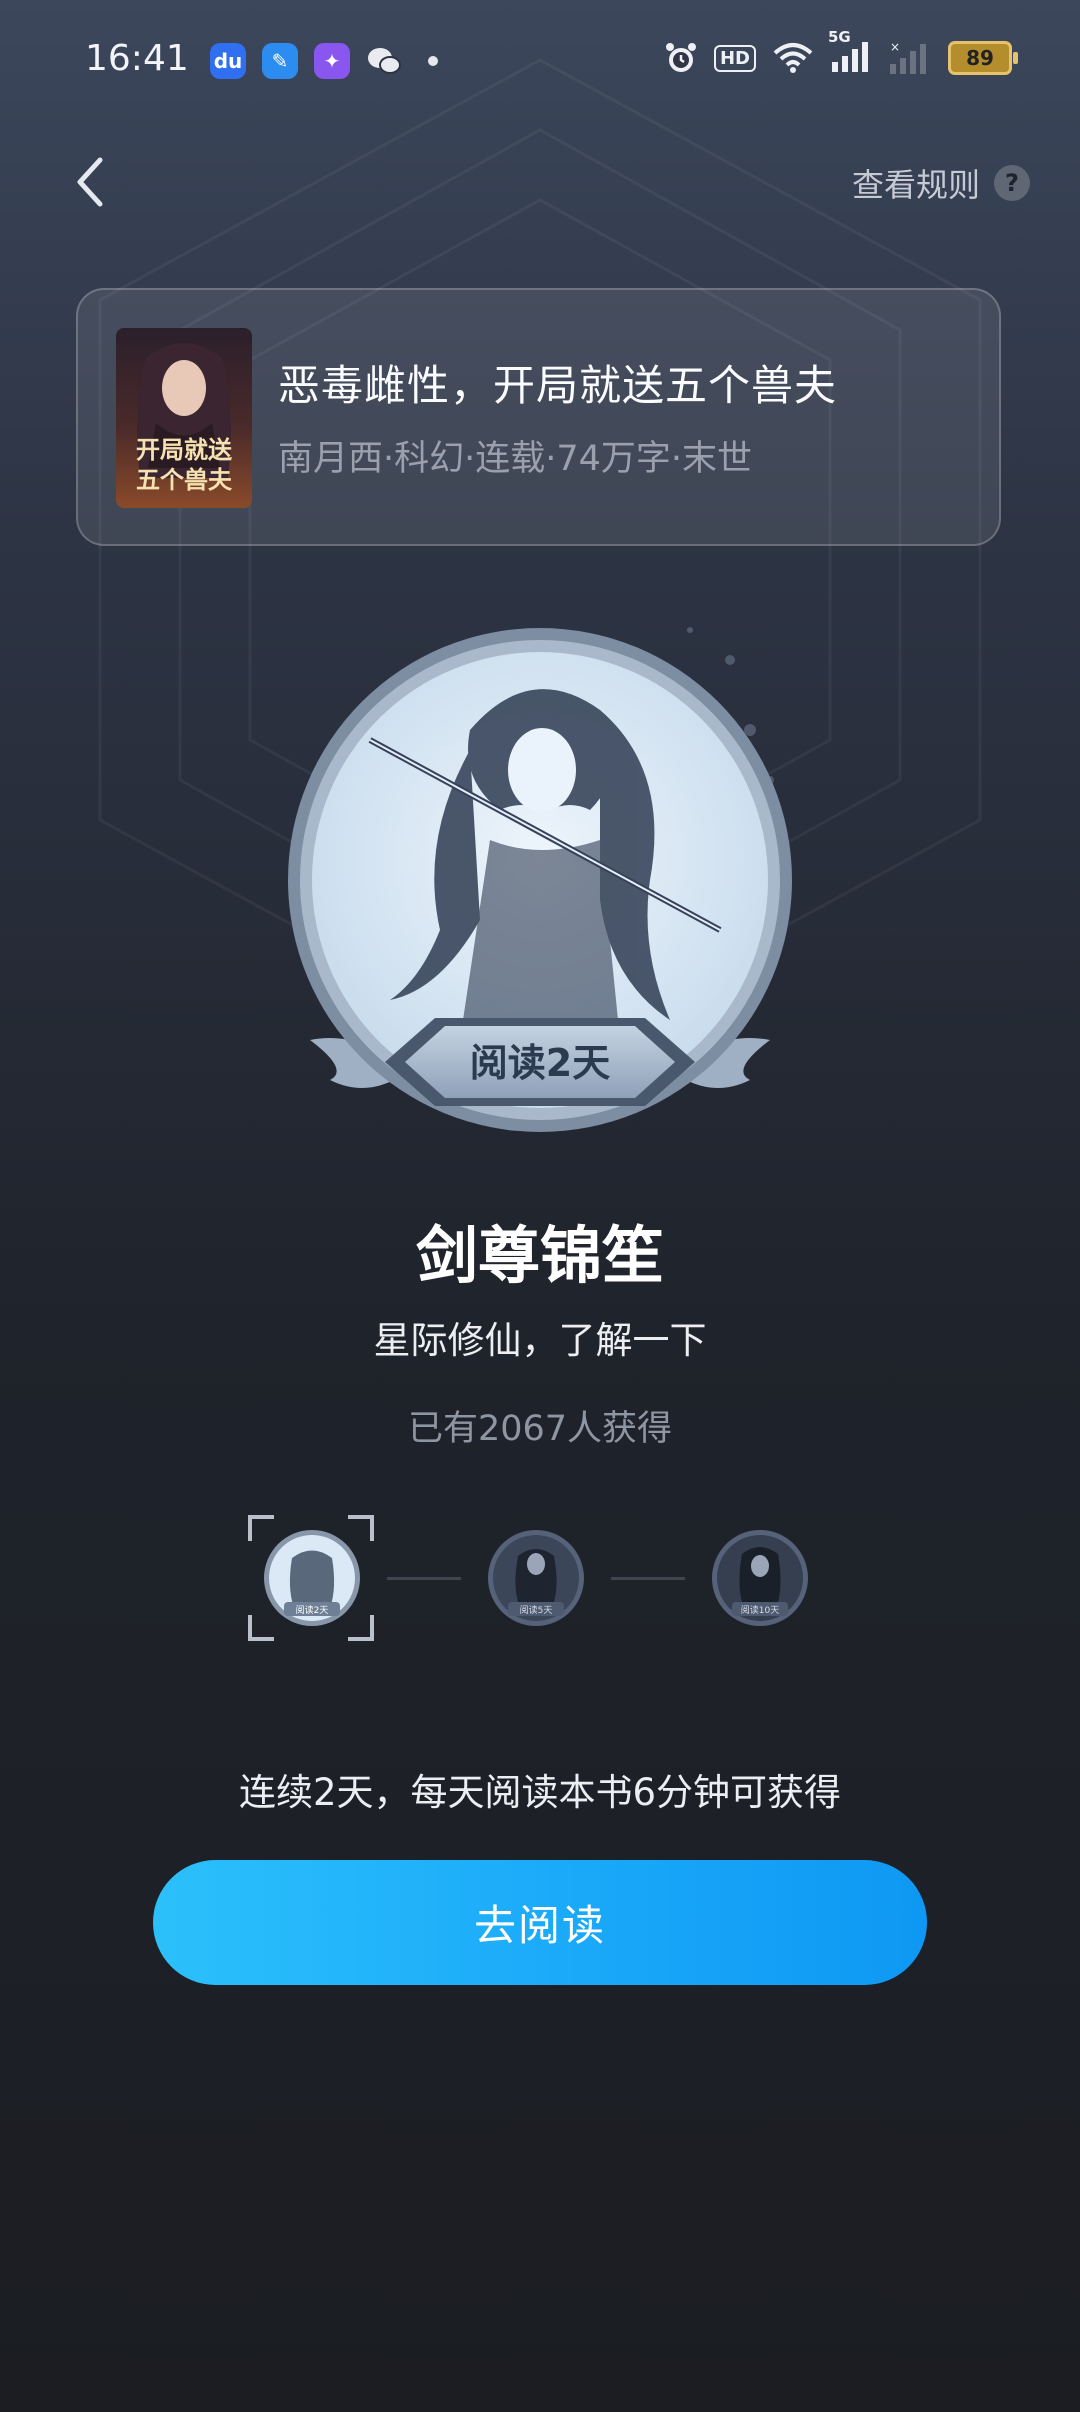 This screenshot has width=1080, height=2412. Describe the element at coordinates (680, 57) in the screenshot. I see `alarm-icon` at that location.